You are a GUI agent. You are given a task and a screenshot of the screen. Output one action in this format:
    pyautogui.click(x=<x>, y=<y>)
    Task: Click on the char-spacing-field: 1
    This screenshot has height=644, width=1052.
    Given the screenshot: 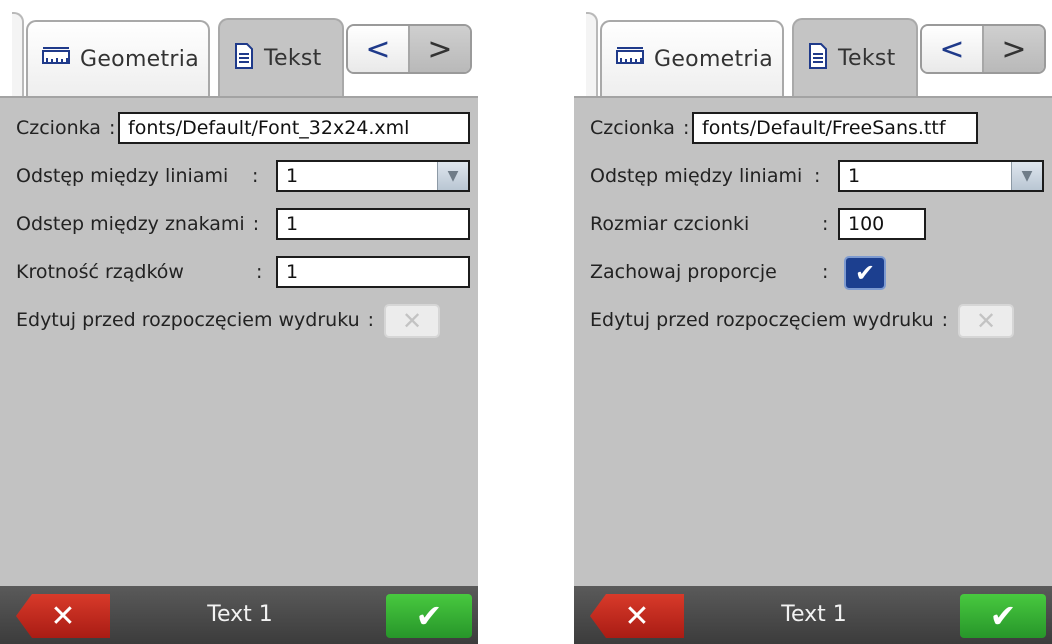 What is the action you would take?
    pyautogui.click(x=373, y=224)
    